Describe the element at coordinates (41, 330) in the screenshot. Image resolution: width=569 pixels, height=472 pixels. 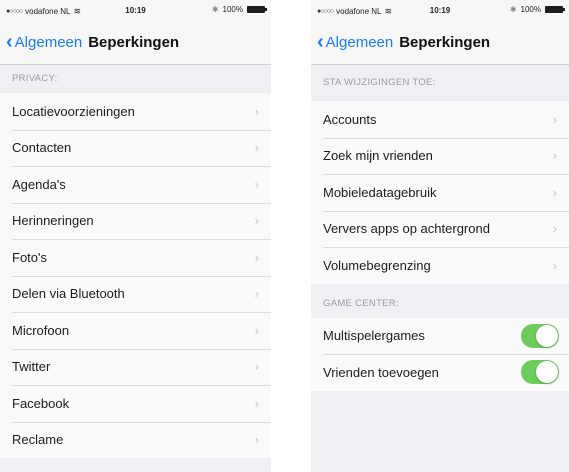
I see `list-item-label: Microfoon` at that location.